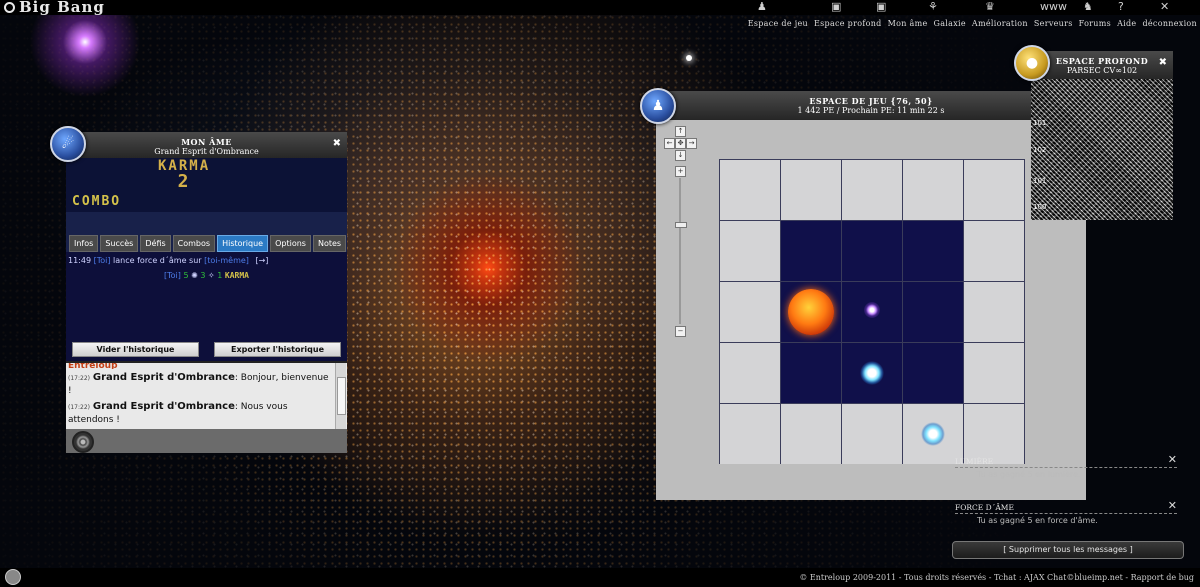 This screenshot has width=1200, height=587. Describe the element at coordinates (135, 349) in the screenshot. I see `clear-history-button: Vider l'historique` at that location.